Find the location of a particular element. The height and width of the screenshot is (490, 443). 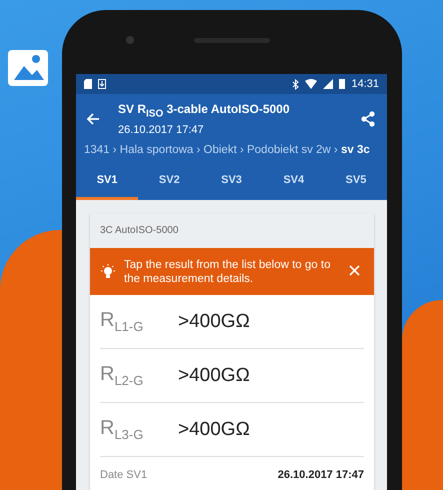

result-label: R$_{L1-G}$ is located at coordinates (122, 321).